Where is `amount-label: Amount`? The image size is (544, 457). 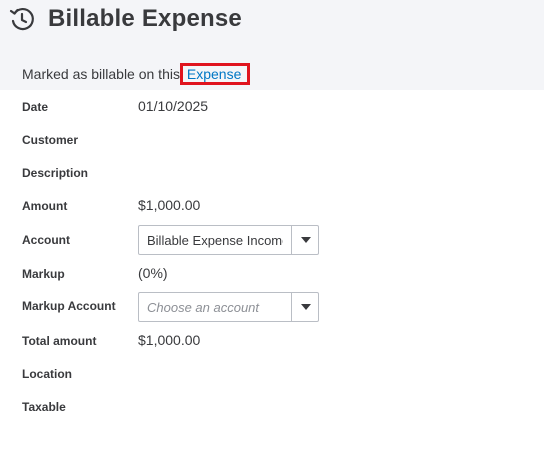 amount-label: Amount is located at coordinates (45, 206).